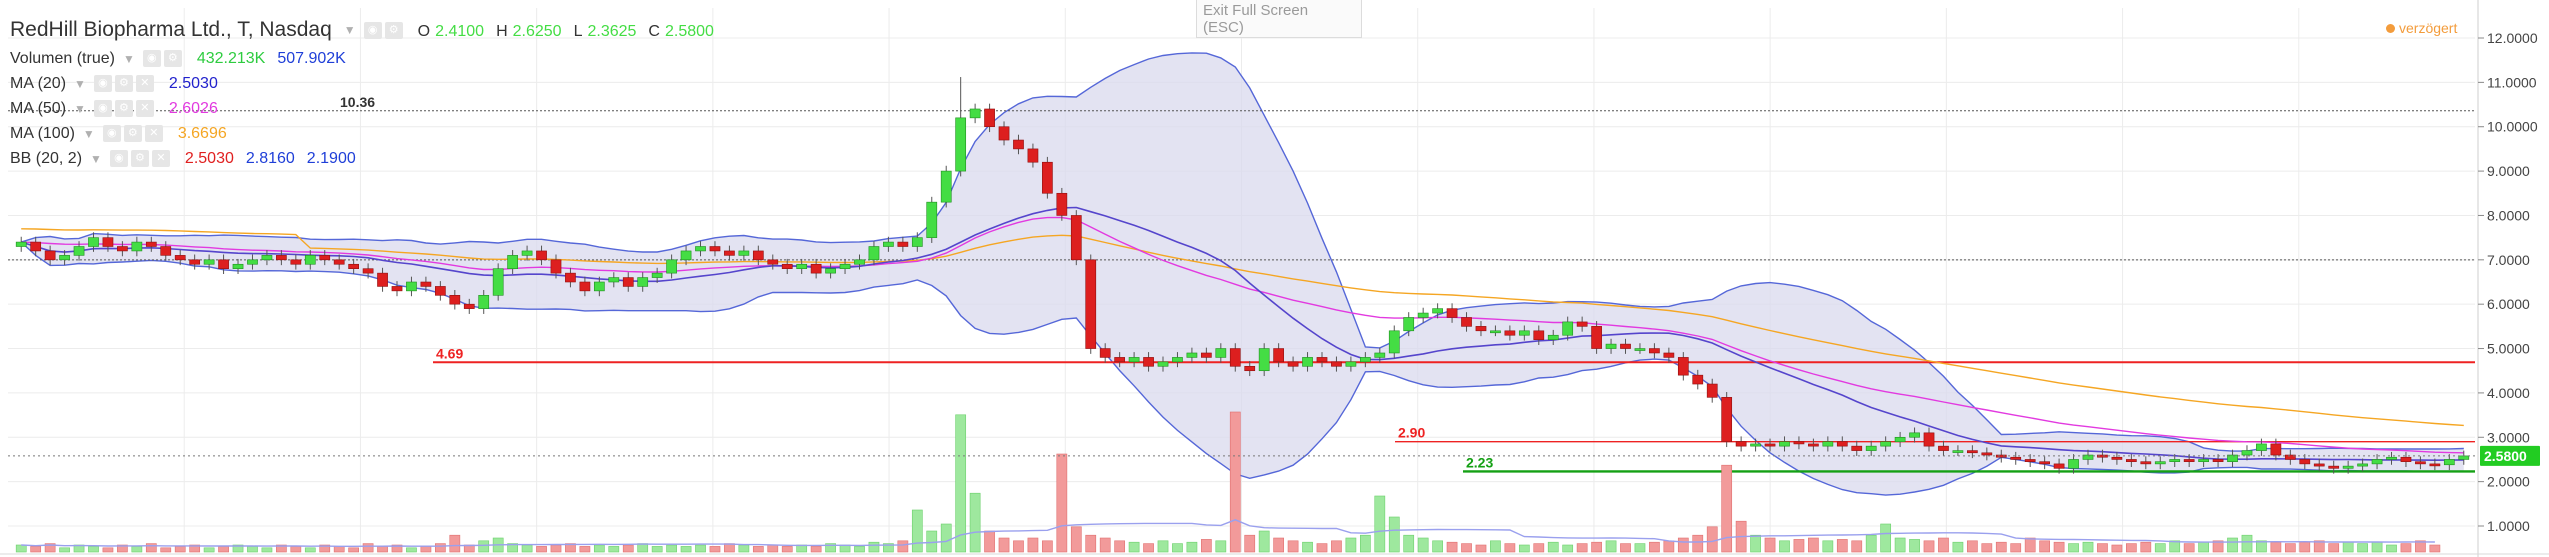  What do you see at coordinates (2508, 526) in the screenshot?
I see `y-axis-tick-label: 1.0000` at bounding box center [2508, 526].